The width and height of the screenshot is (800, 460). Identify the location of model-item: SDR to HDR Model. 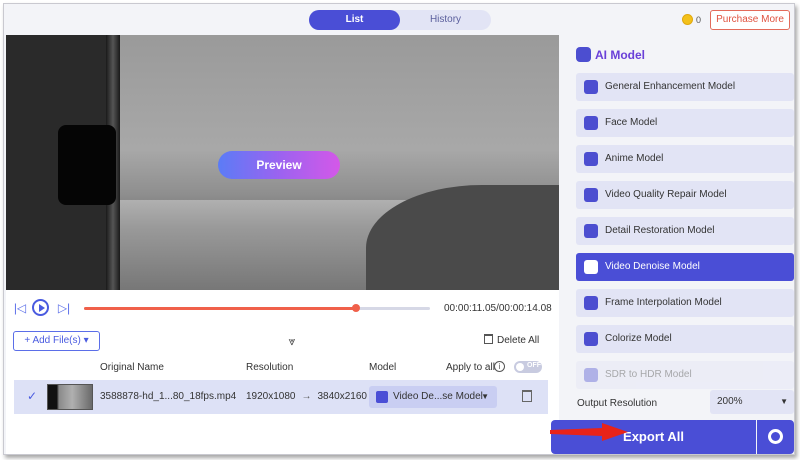
(685, 375).